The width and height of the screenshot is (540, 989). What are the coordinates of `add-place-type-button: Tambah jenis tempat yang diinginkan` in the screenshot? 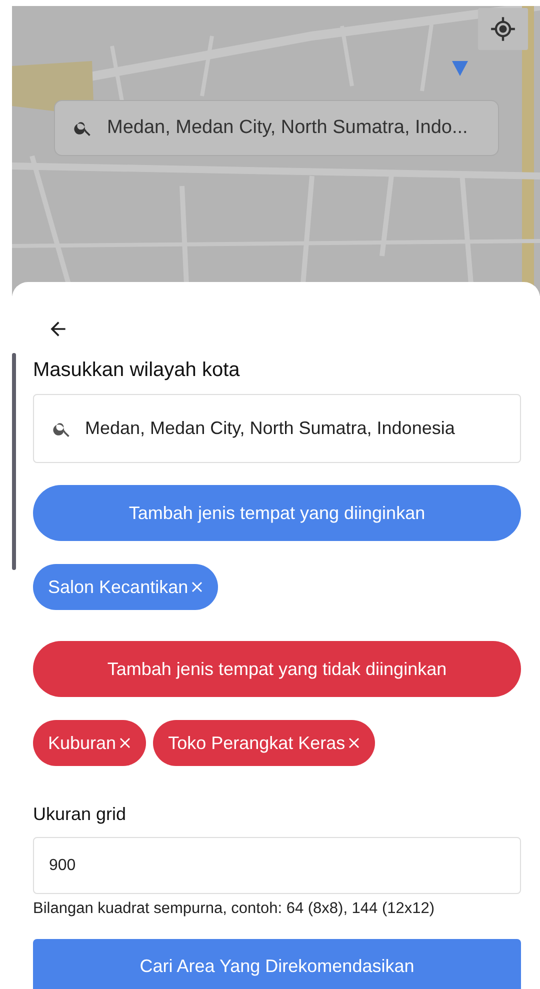 It's located at (277, 513).